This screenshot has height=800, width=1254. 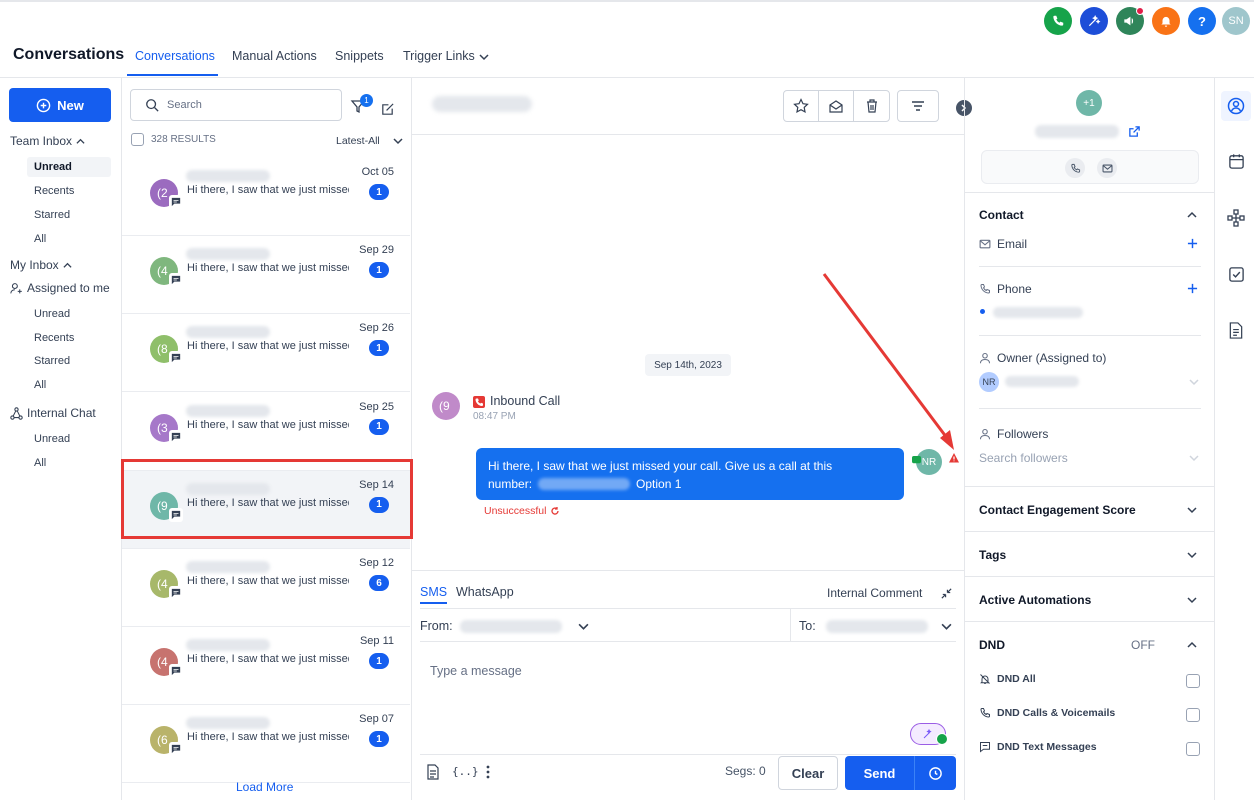 What do you see at coordinates (1057, 510) in the screenshot?
I see `engagement-score-title: Contact Engagement Score` at bounding box center [1057, 510].